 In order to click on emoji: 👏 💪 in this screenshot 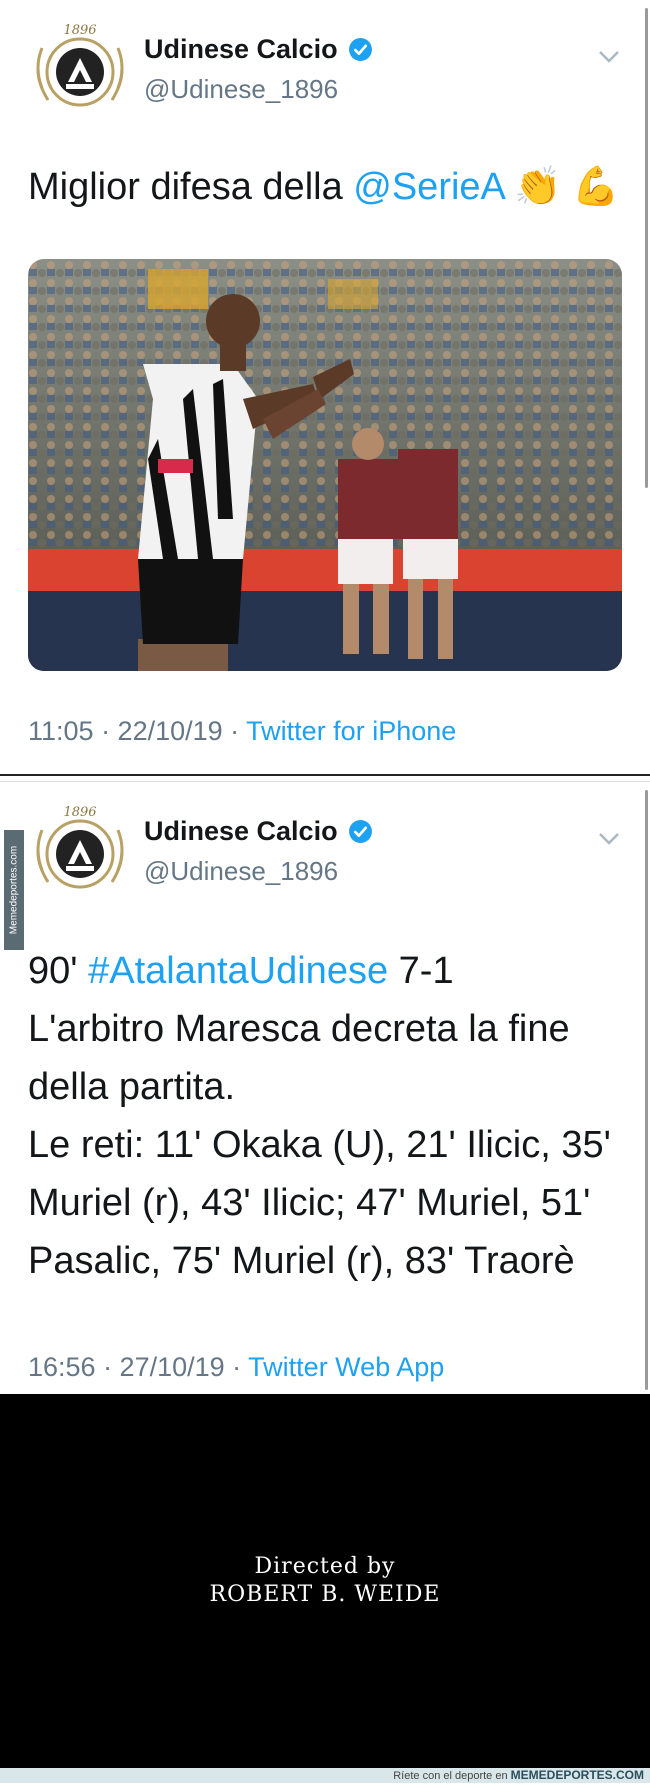, I will do `click(567, 187)`.